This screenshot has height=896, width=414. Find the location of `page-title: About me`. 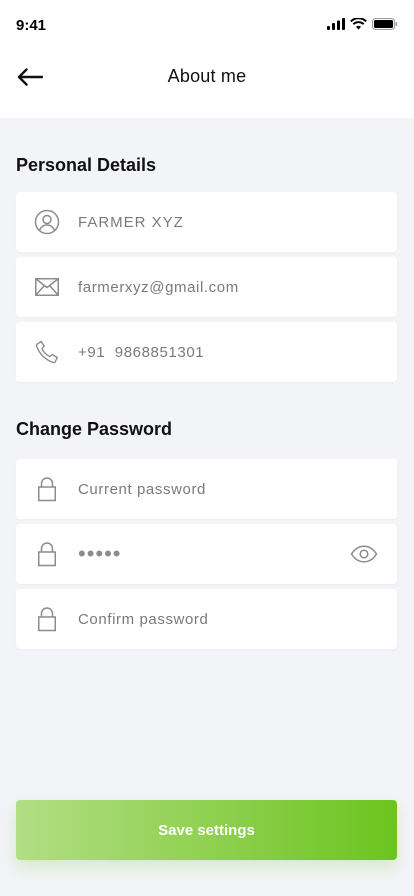

page-title: About me is located at coordinates (207, 76).